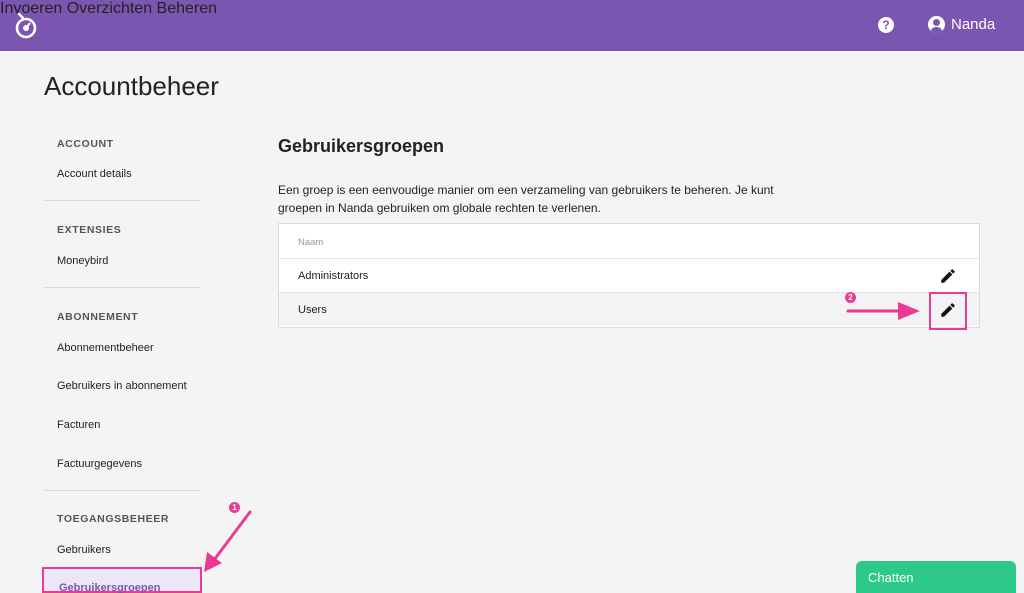 This screenshot has height=593, width=1024. I want to click on chat-button: Chatten, so click(936, 577).